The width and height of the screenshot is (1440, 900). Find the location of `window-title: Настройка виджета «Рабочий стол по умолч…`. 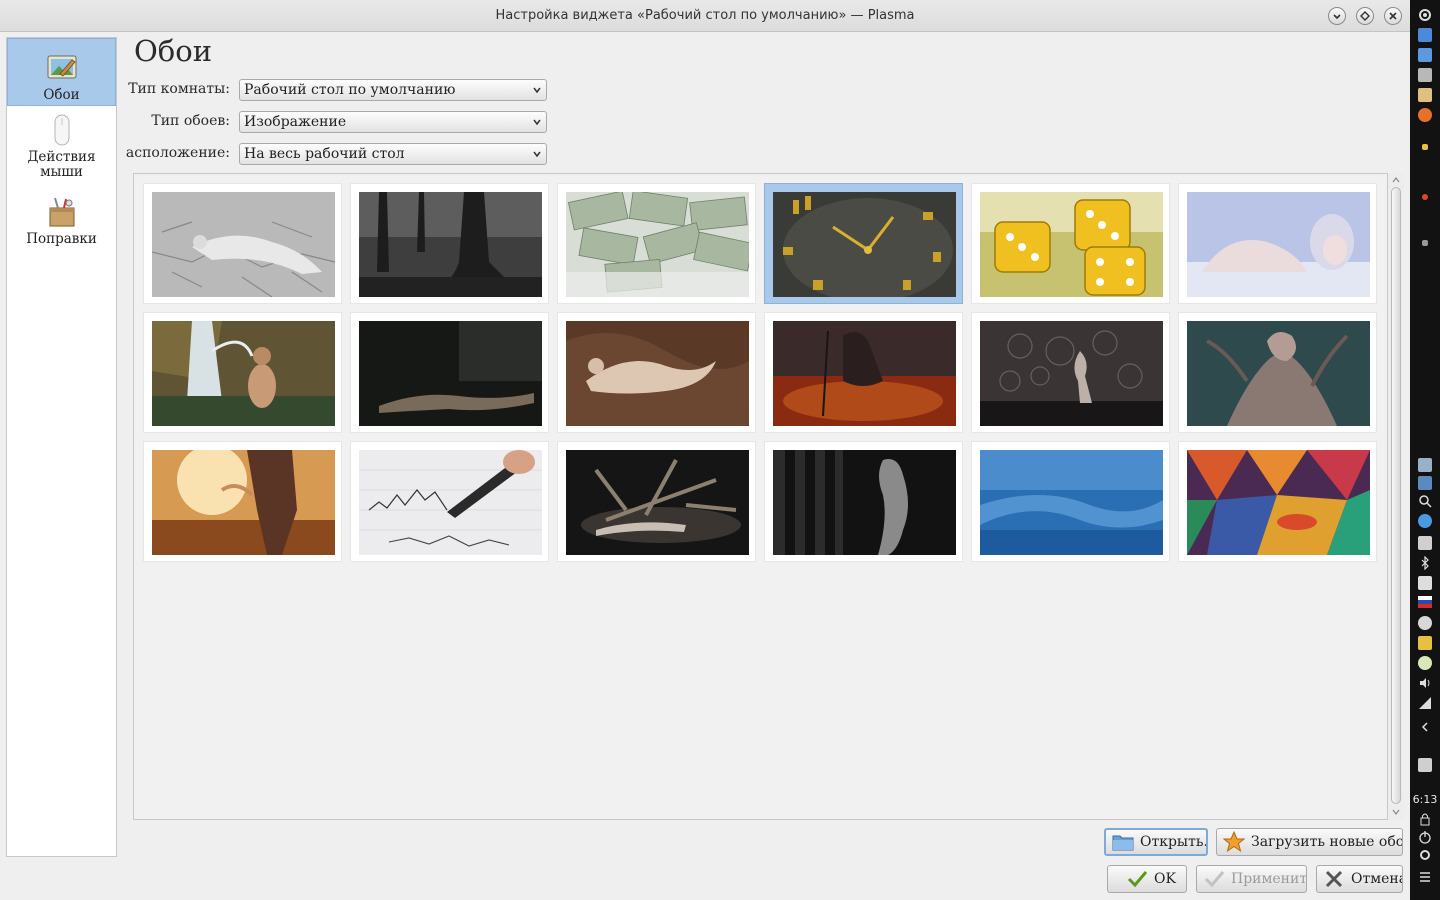

window-title: Настройка виджета «Рабочий стол по умолч… is located at coordinates (705, 15).